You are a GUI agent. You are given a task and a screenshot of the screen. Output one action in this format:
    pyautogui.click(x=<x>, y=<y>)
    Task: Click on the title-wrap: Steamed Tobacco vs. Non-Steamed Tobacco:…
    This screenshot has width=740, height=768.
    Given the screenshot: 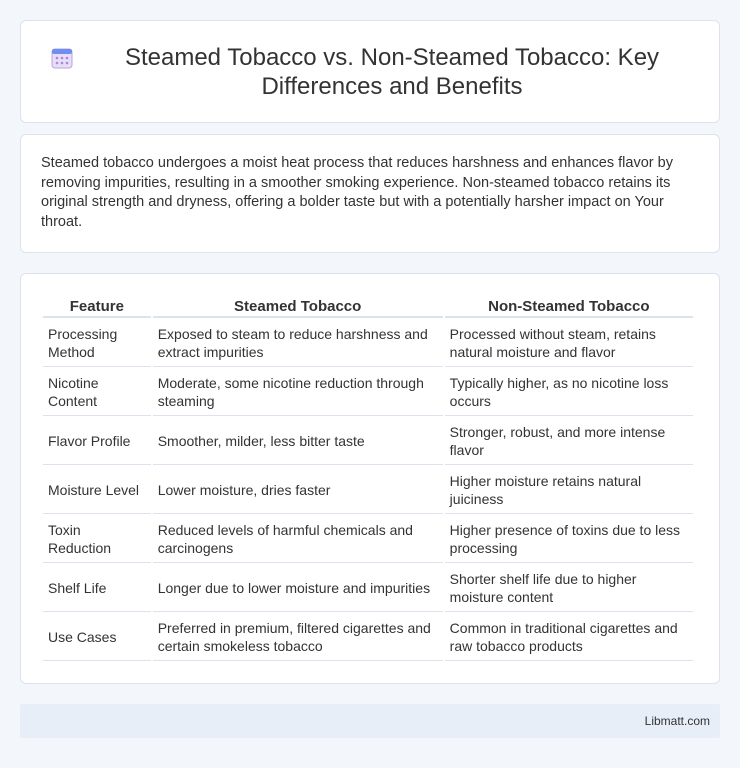 What is the action you would take?
    pyautogui.click(x=370, y=72)
    